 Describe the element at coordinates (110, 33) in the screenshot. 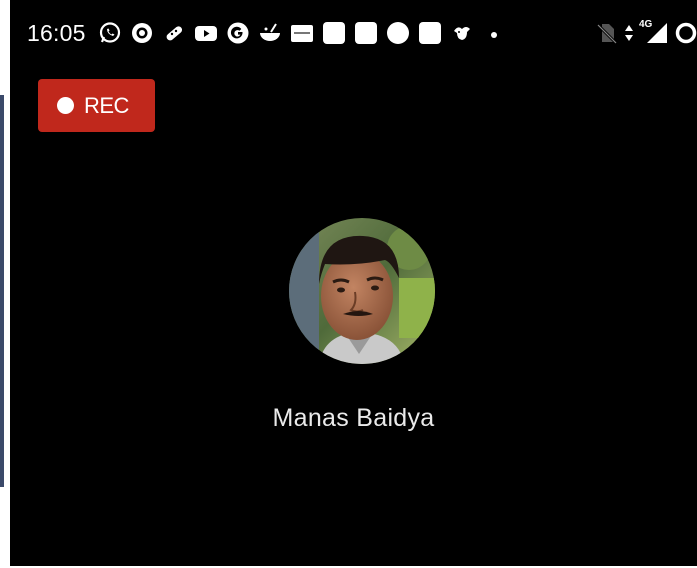

I see `whatsapp-icon` at that location.